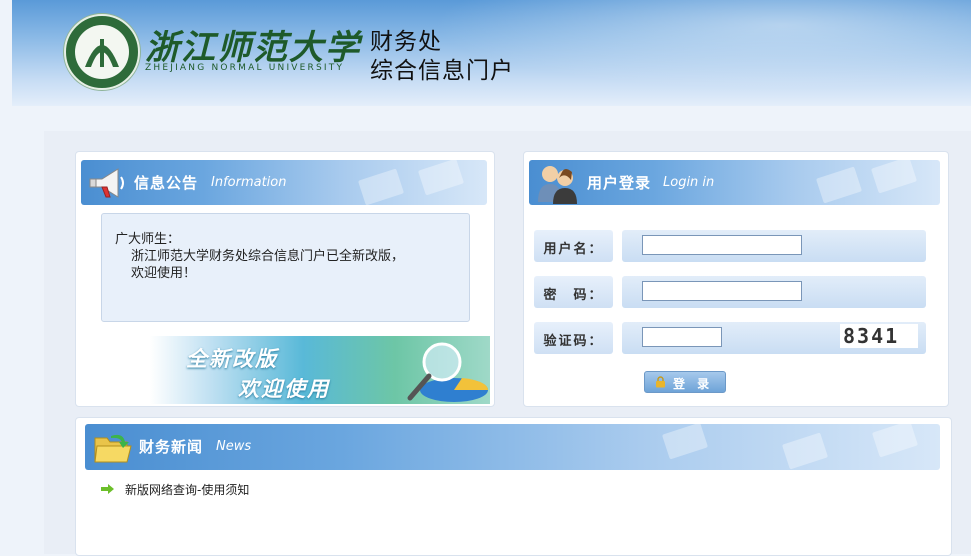  I want to click on login-titlebar: 用户登录 Login in, so click(734, 182).